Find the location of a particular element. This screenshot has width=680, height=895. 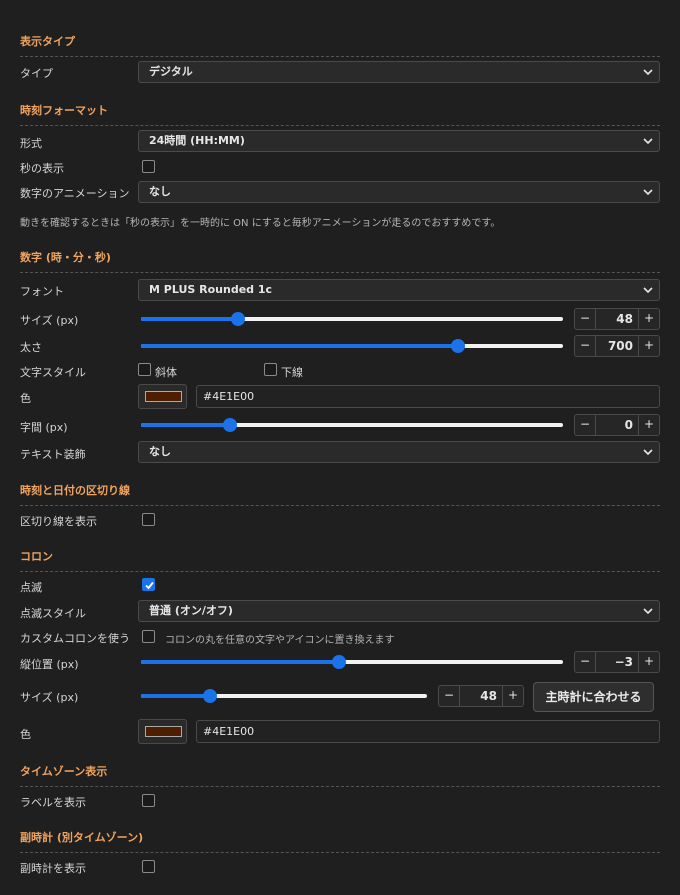

blink-style-label: 点滅スタイル is located at coordinates (53, 613).